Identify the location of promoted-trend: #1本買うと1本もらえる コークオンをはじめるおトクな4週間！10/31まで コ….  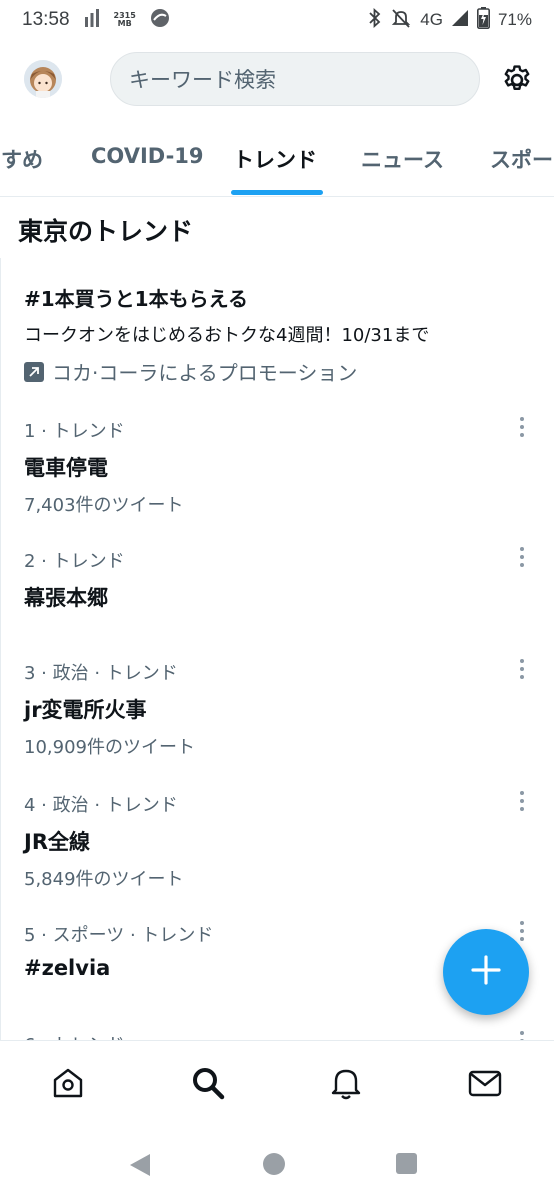
(279, 334).